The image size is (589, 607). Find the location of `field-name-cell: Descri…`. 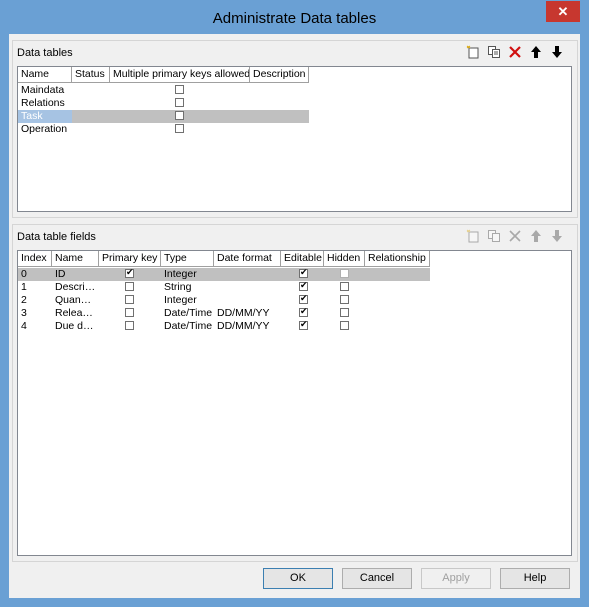

field-name-cell: Descri… is located at coordinates (75, 287).